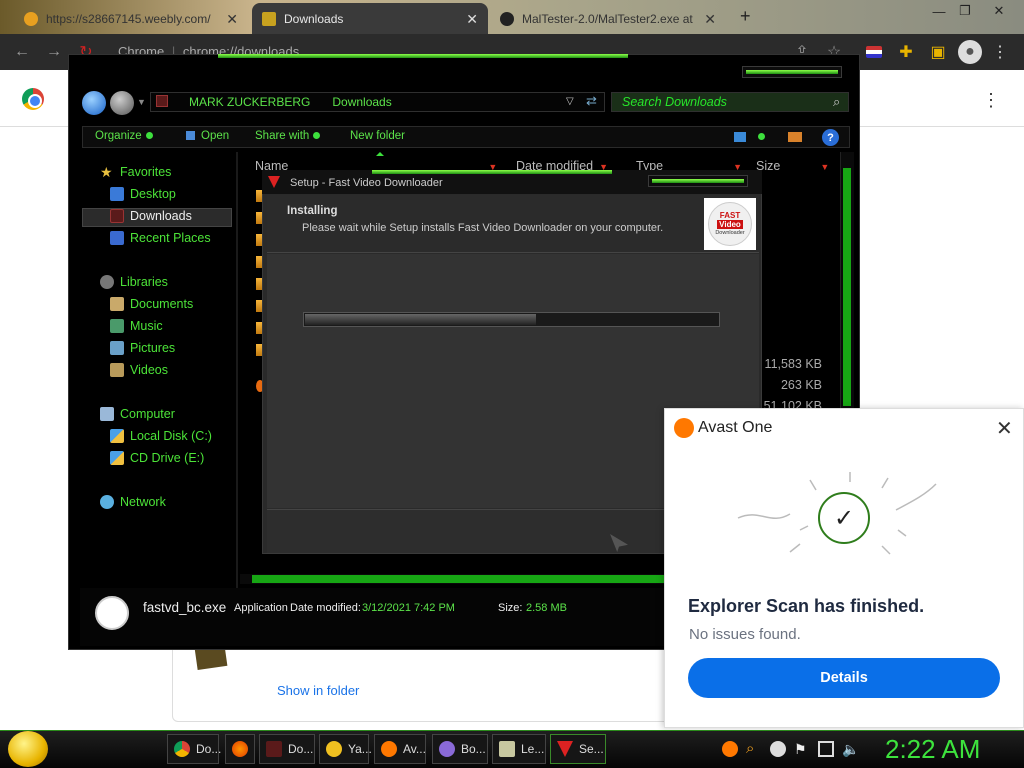 The height and width of the screenshot is (768, 1024). What do you see at coordinates (850, 749) in the screenshot?
I see `volume-icon: 🔈` at bounding box center [850, 749].